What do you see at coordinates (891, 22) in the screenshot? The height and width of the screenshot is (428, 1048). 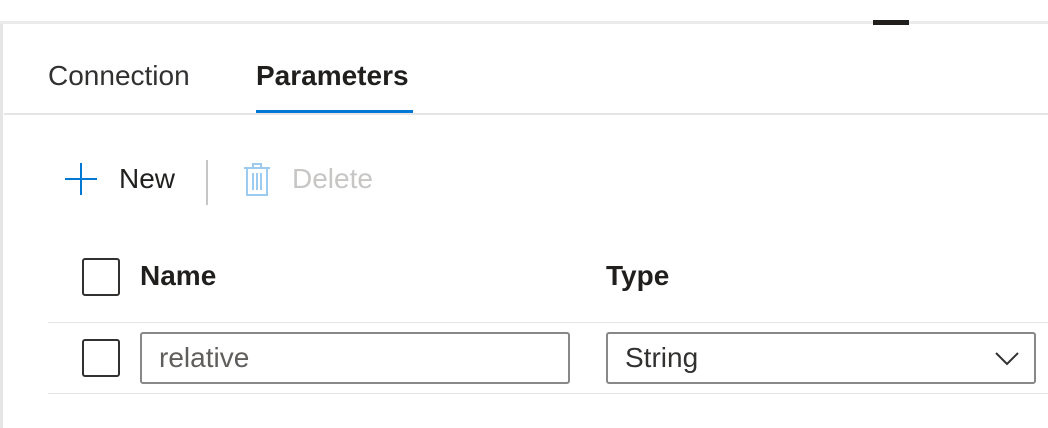 I see `top-indicator` at bounding box center [891, 22].